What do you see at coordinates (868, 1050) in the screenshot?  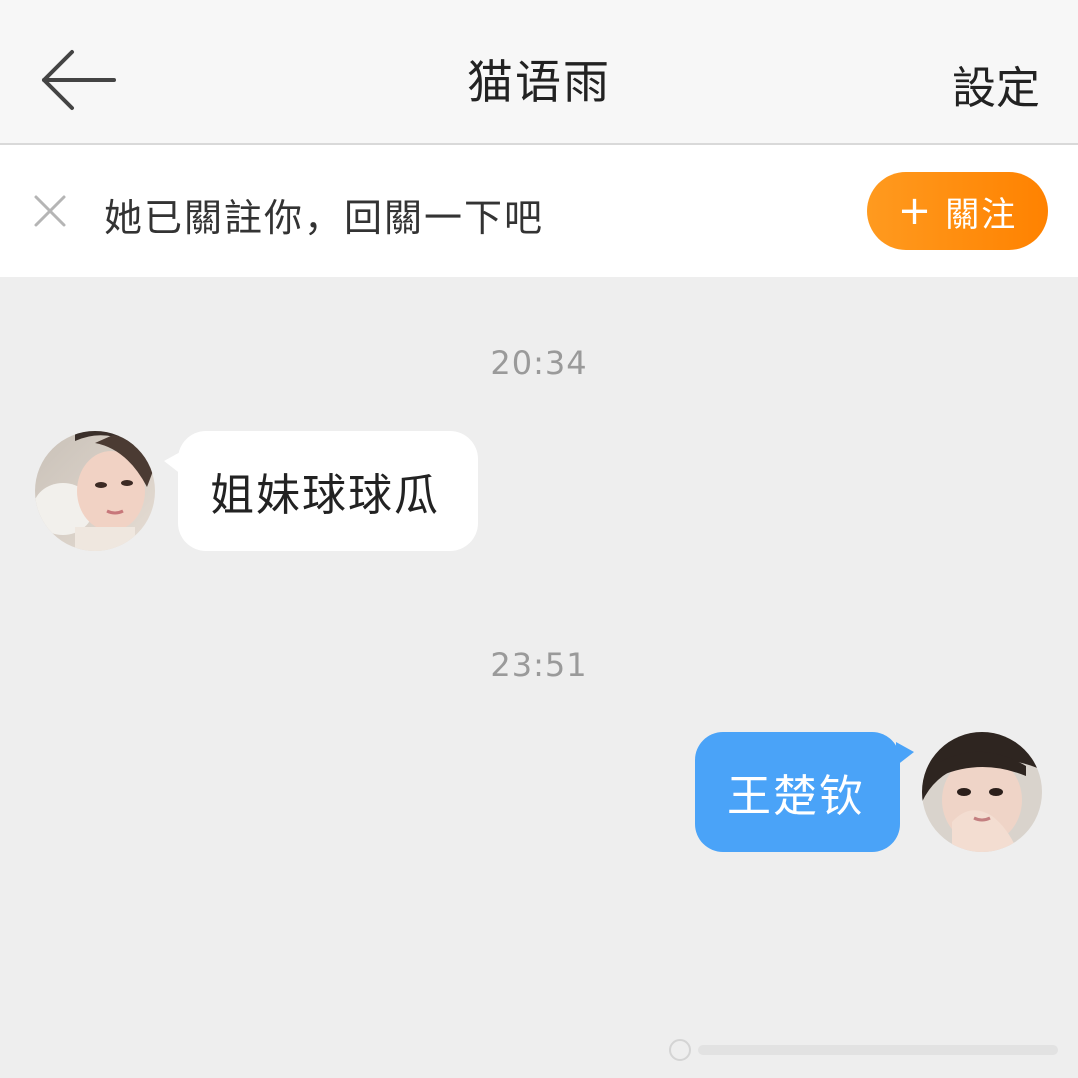 I see `watermark` at bounding box center [868, 1050].